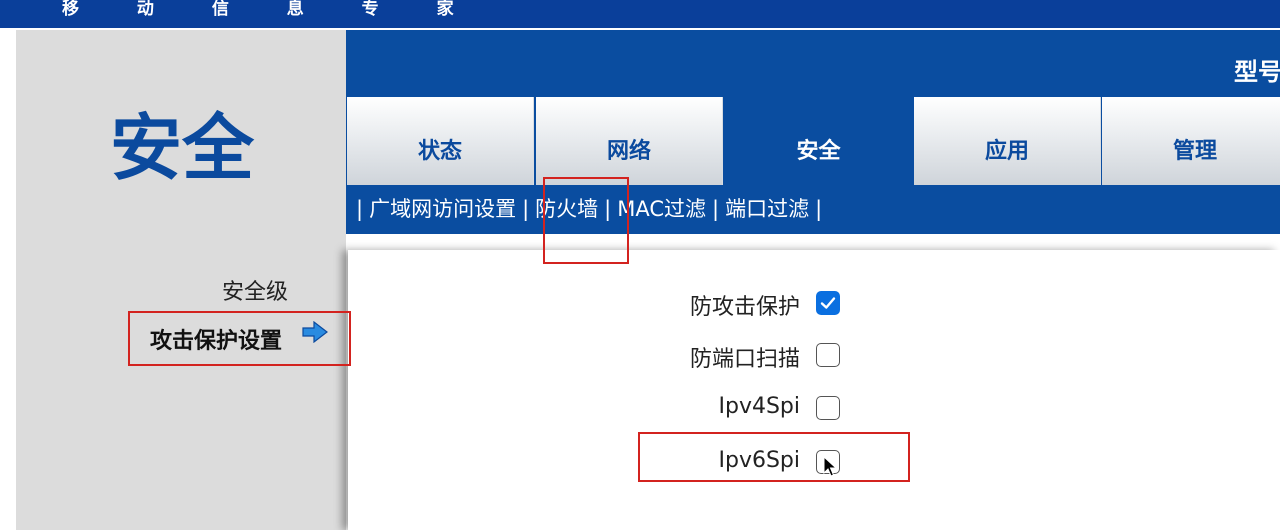 Image resolution: width=1280 pixels, height=530 pixels. What do you see at coordinates (442, 209) in the screenshot?
I see `subnav-item-wan-access: 广域网访问设置` at bounding box center [442, 209].